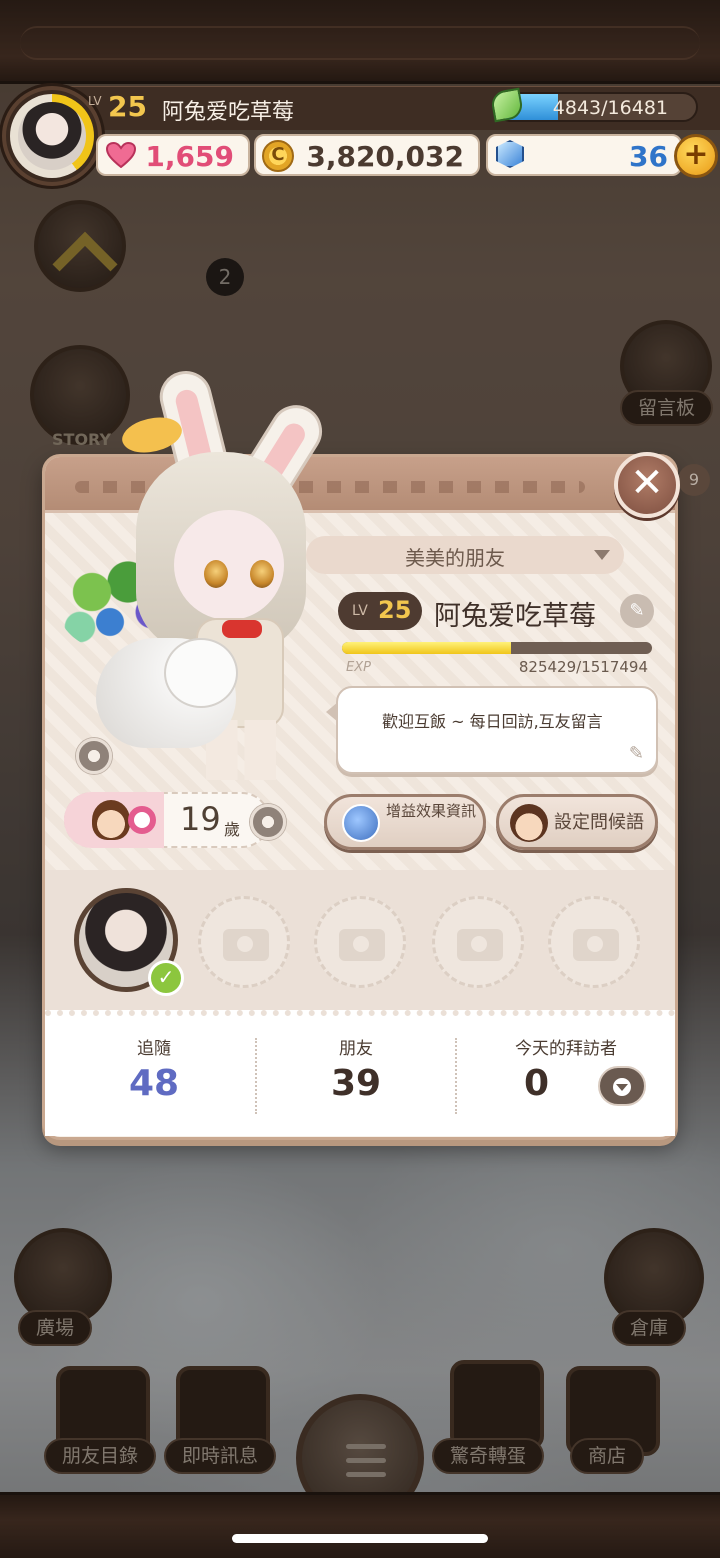  I want to click on followers-label: 追隨, so click(154, 1049).